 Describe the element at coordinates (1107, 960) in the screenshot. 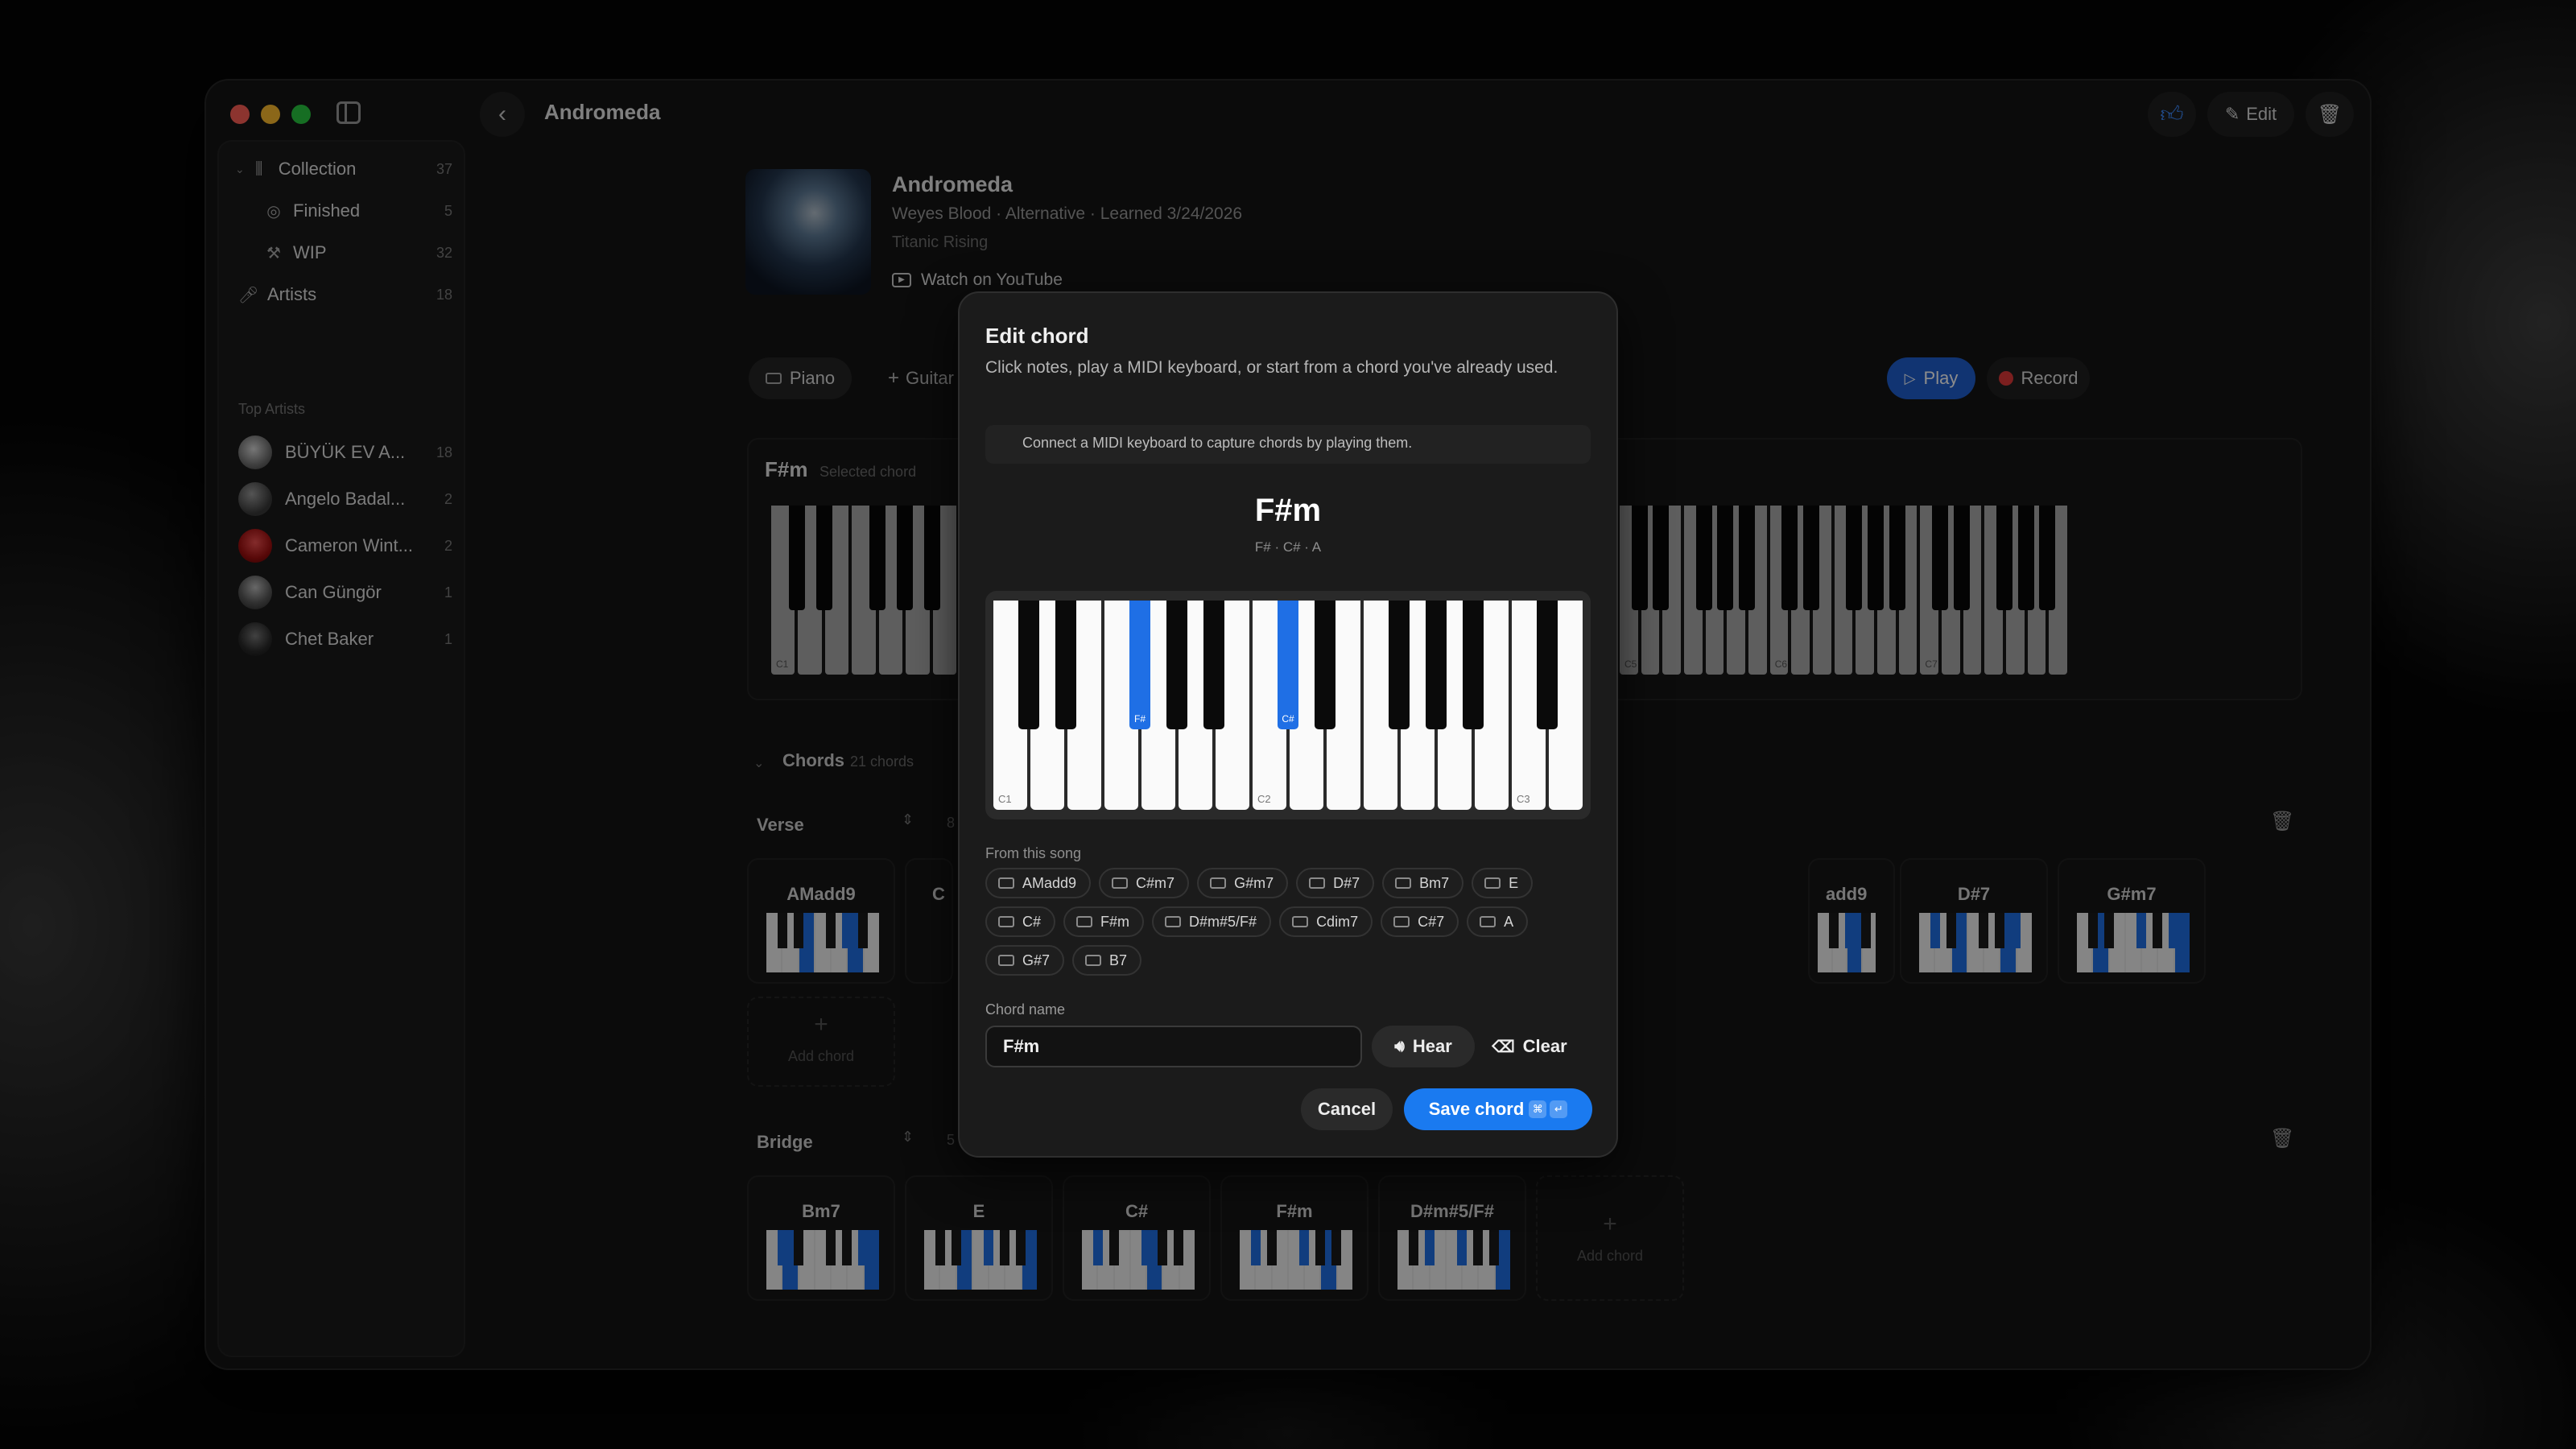

I see `chord-chip: B7` at that location.